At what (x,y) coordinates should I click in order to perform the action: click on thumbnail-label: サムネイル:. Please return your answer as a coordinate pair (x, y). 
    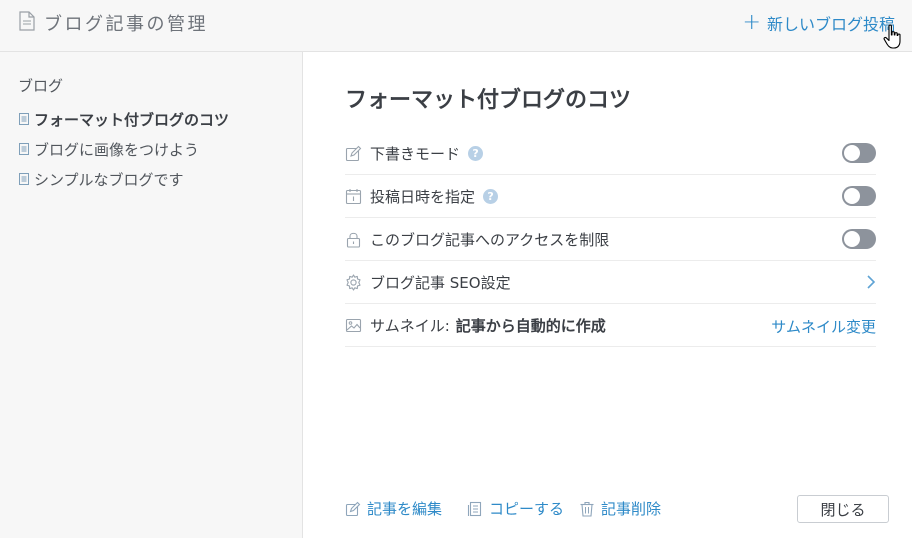
    Looking at the image, I should click on (410, 325).